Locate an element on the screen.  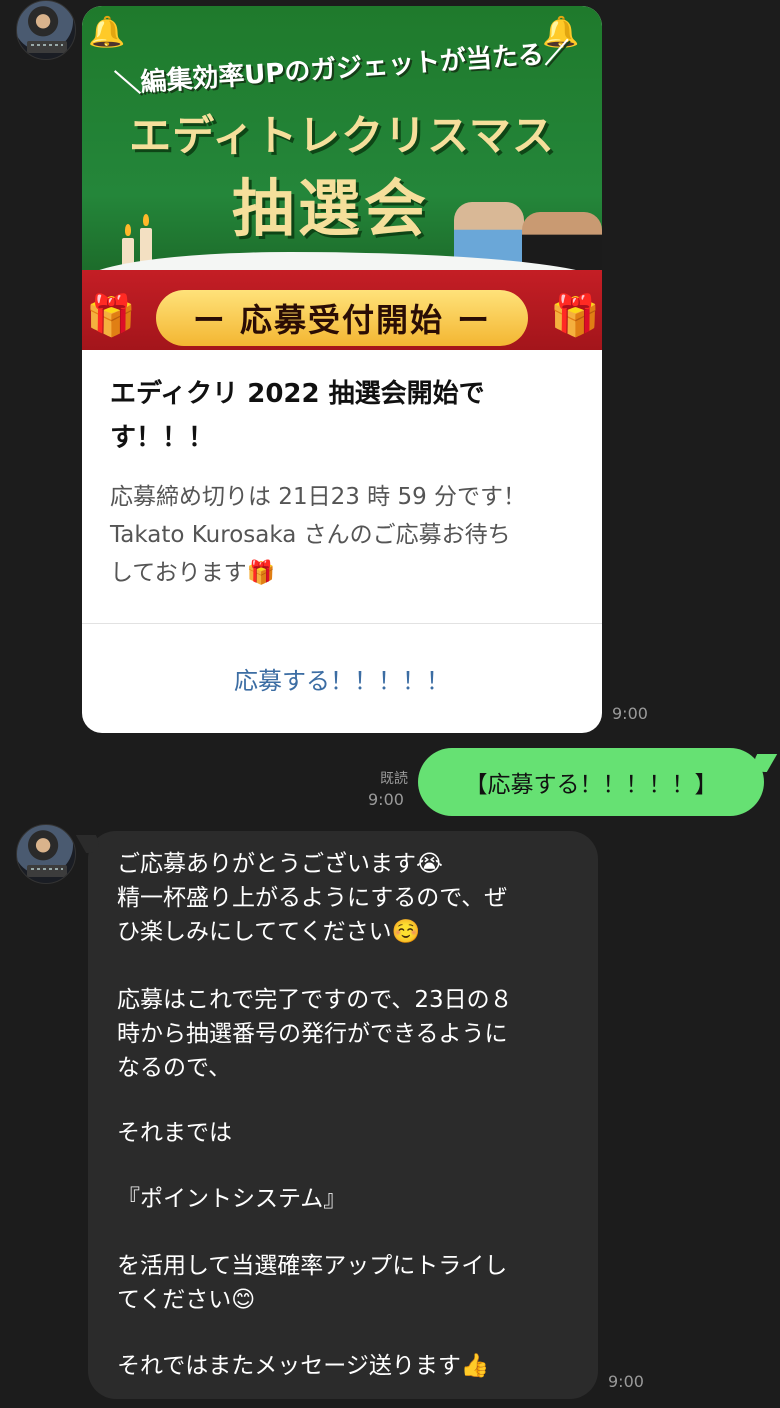
outgoing-message-bubble: 【応募する！！！！！】 is located at coordinates (591, 782).